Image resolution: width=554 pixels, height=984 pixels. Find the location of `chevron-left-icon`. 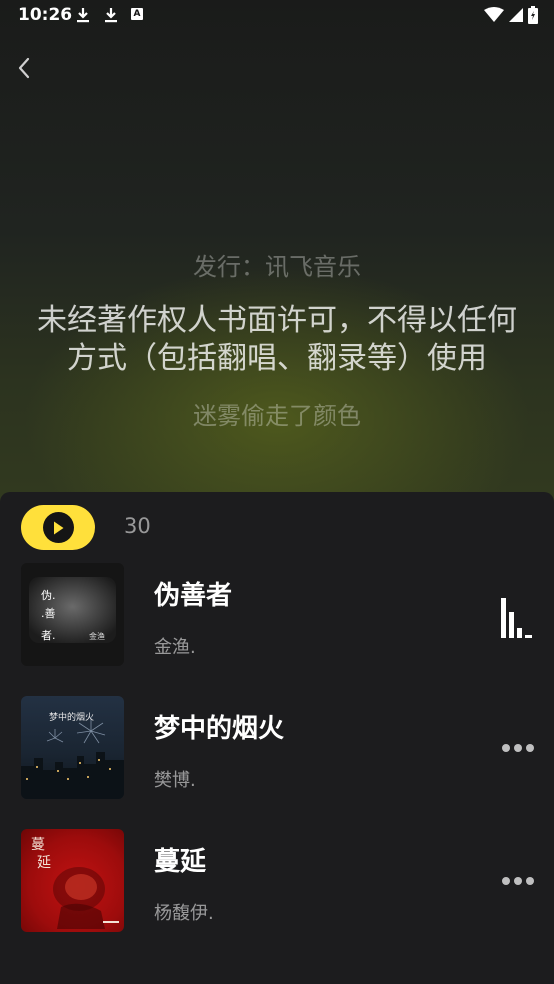

chevron-left-icon is located at coordinates (24, 68).